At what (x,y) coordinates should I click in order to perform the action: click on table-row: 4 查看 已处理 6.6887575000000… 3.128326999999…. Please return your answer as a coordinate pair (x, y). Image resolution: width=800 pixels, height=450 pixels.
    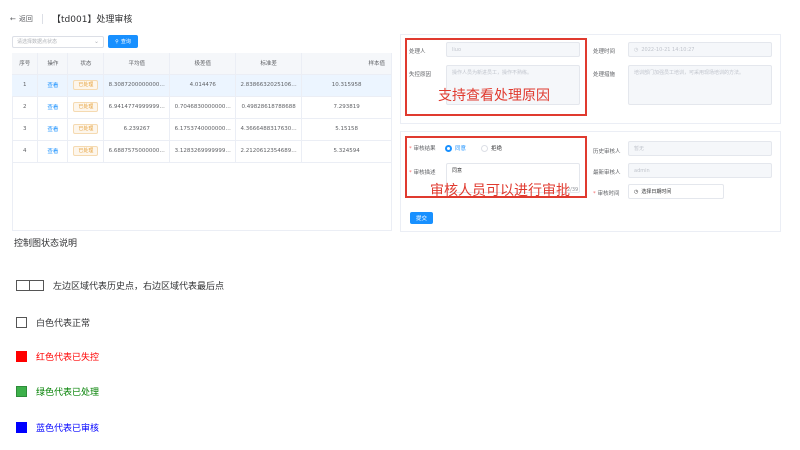
    Looking at the image, I should click on (202, 151).